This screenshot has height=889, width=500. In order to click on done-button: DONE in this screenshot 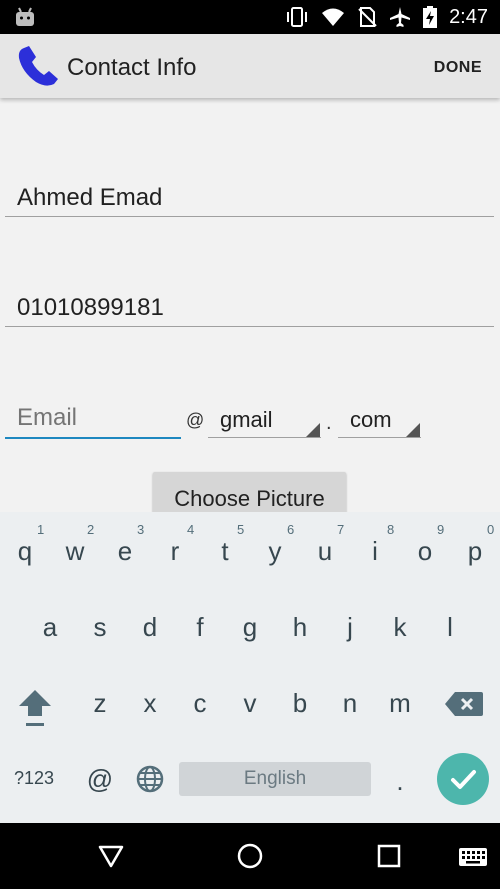, I will do `click(458, 68)`.